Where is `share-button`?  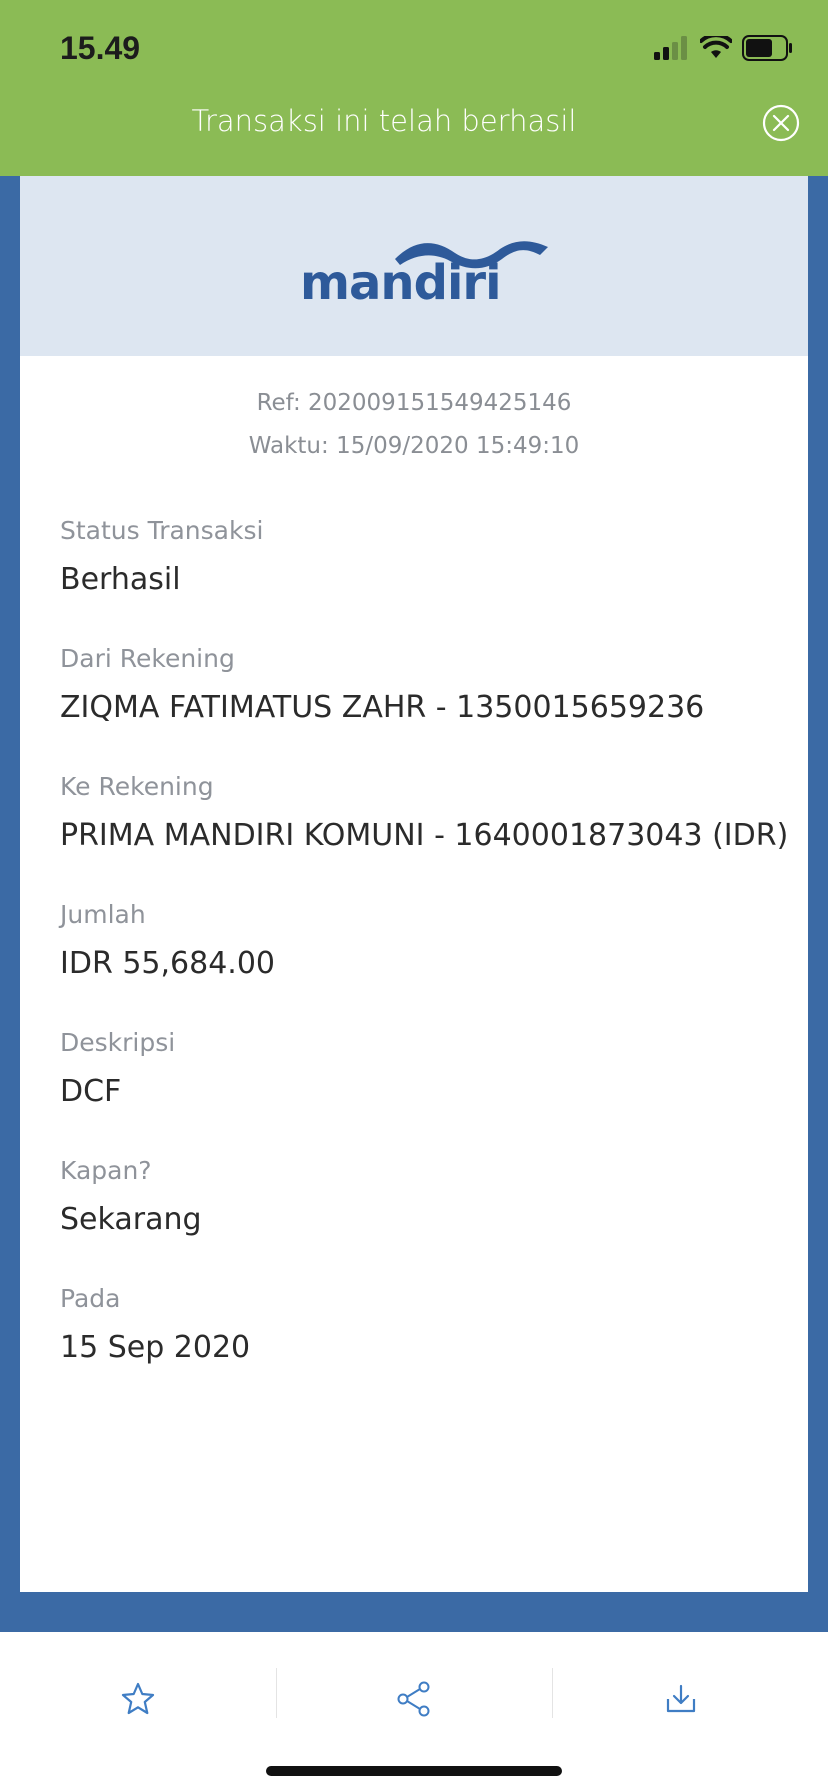 share-button is located at coordinates (414, 1699).